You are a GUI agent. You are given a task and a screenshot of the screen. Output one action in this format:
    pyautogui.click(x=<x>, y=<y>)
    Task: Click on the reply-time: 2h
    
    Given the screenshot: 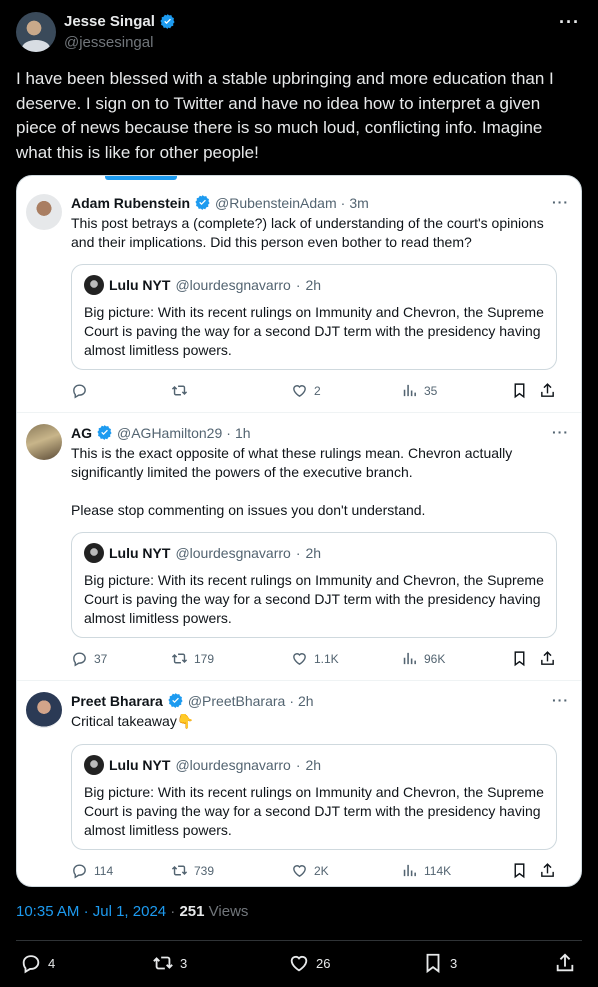 What is the action you would take?
    pyautogui.click(x=306, y=701)
    